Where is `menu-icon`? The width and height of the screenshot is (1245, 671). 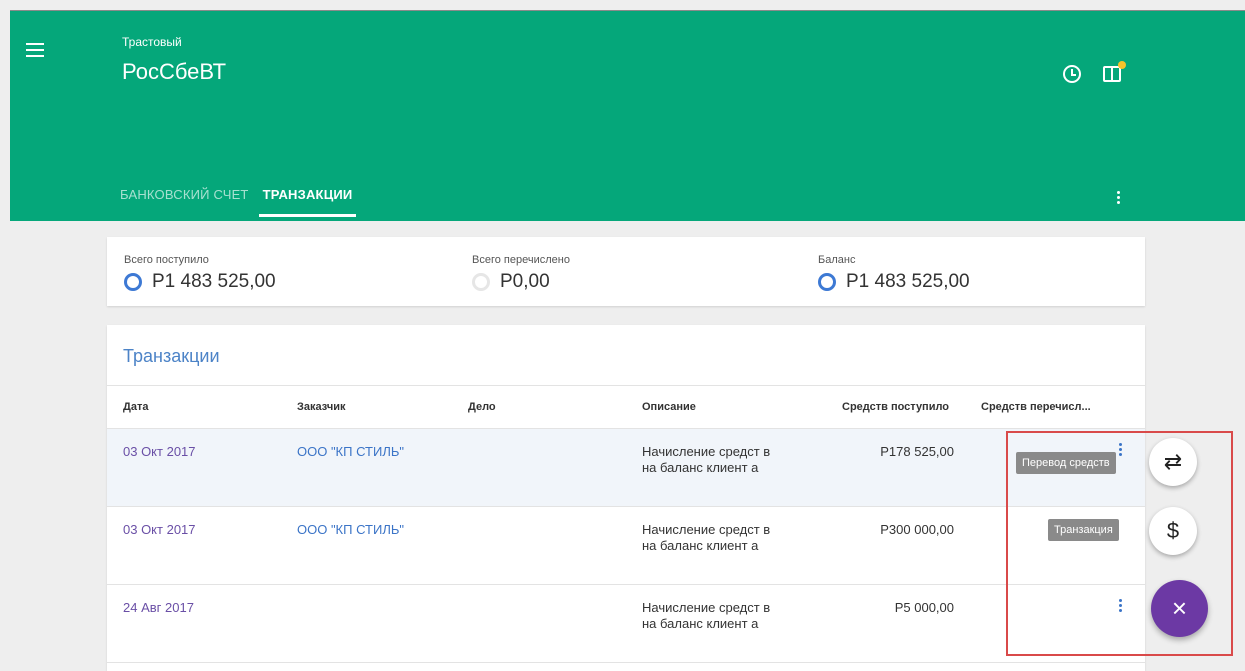 menu-icon is located at coordinates (35, 52).